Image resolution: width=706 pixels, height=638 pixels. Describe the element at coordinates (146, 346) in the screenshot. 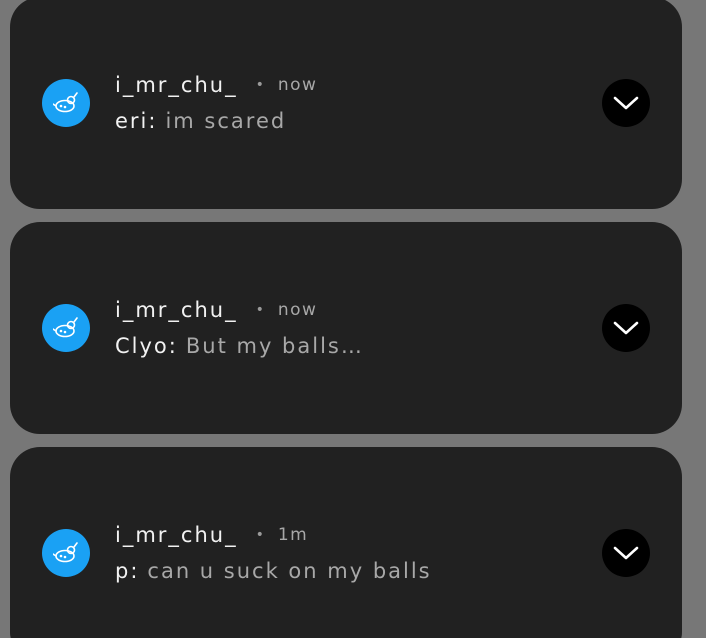

I see `message-author: Clyo:` at that location.